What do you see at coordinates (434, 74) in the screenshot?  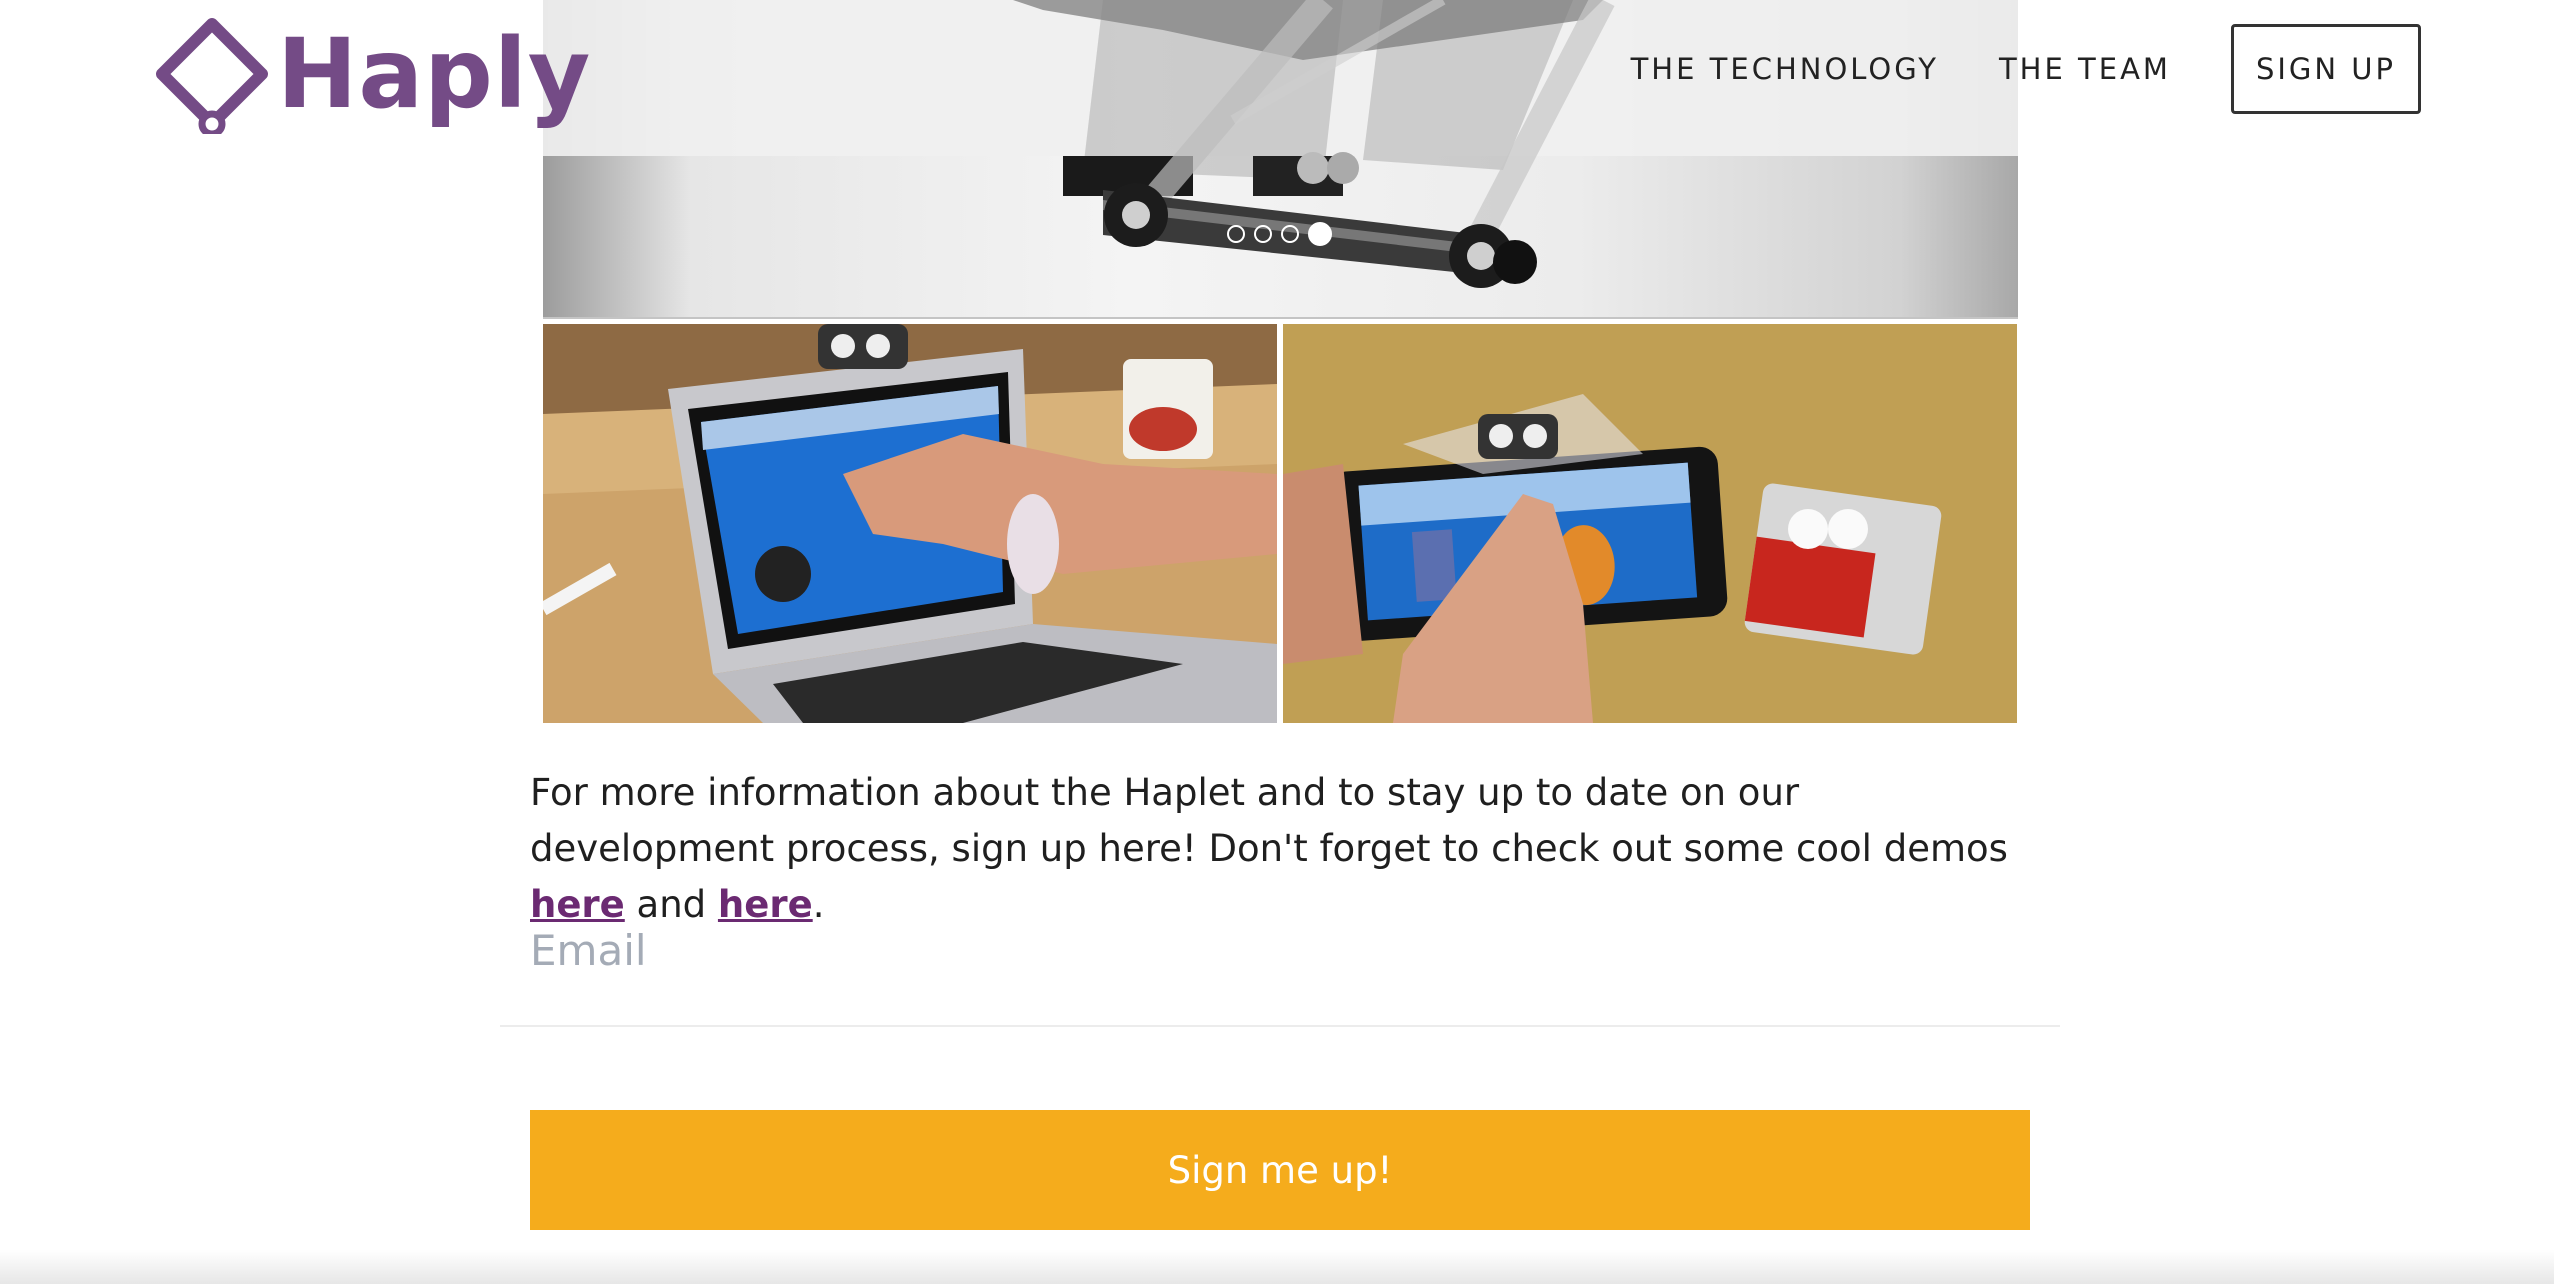 I see `brand-name: Haply` at bounding box center [434, 74].